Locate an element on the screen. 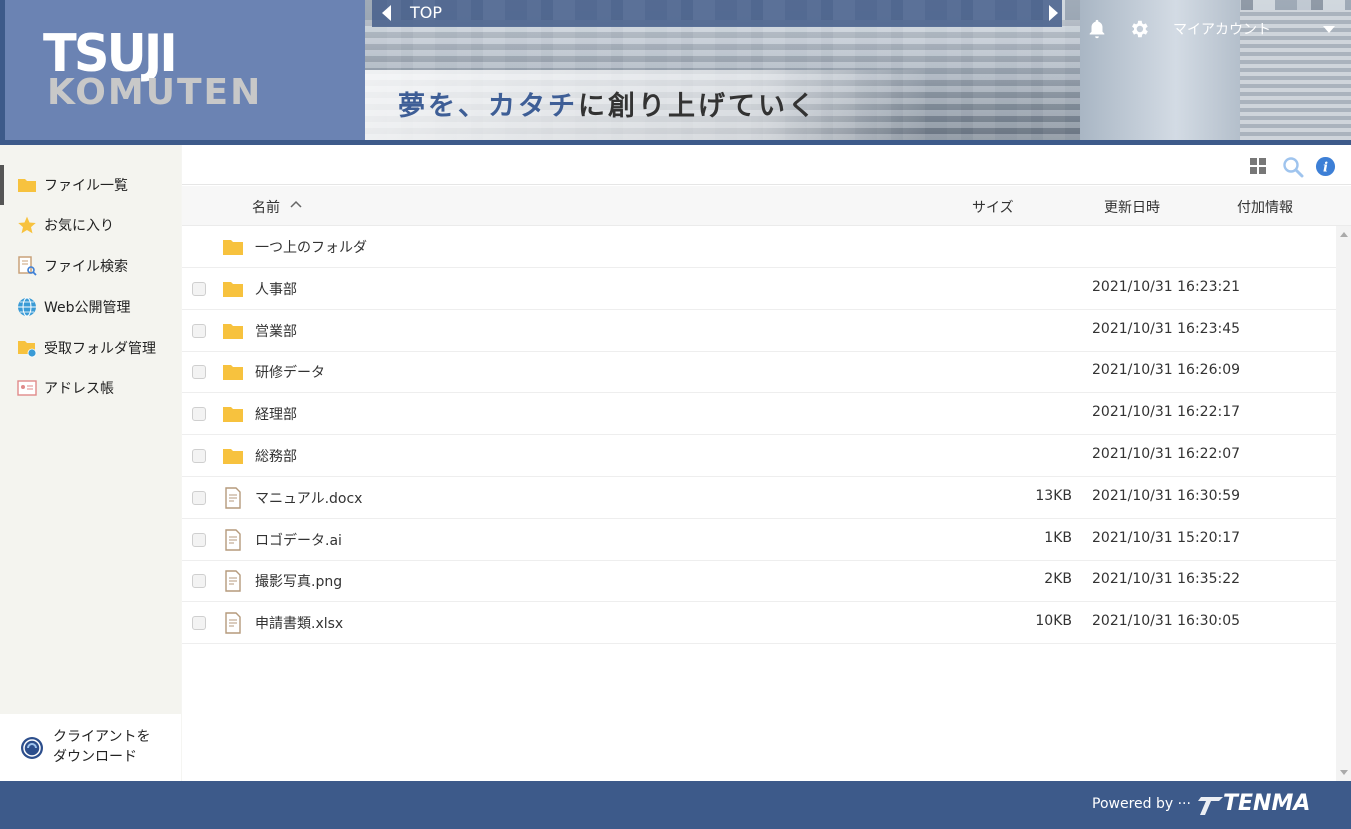 The width and height of the screenshot is (1351, 829). table-row: 人事部 2021/10/31 16:23:21 is located at coordinates (759, 289).